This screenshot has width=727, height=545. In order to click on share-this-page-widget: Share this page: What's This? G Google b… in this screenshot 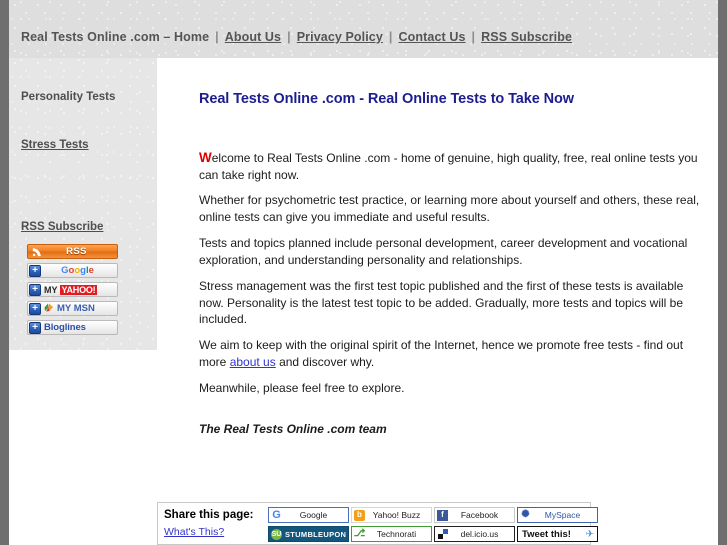, I will do `click(377, 523)`.